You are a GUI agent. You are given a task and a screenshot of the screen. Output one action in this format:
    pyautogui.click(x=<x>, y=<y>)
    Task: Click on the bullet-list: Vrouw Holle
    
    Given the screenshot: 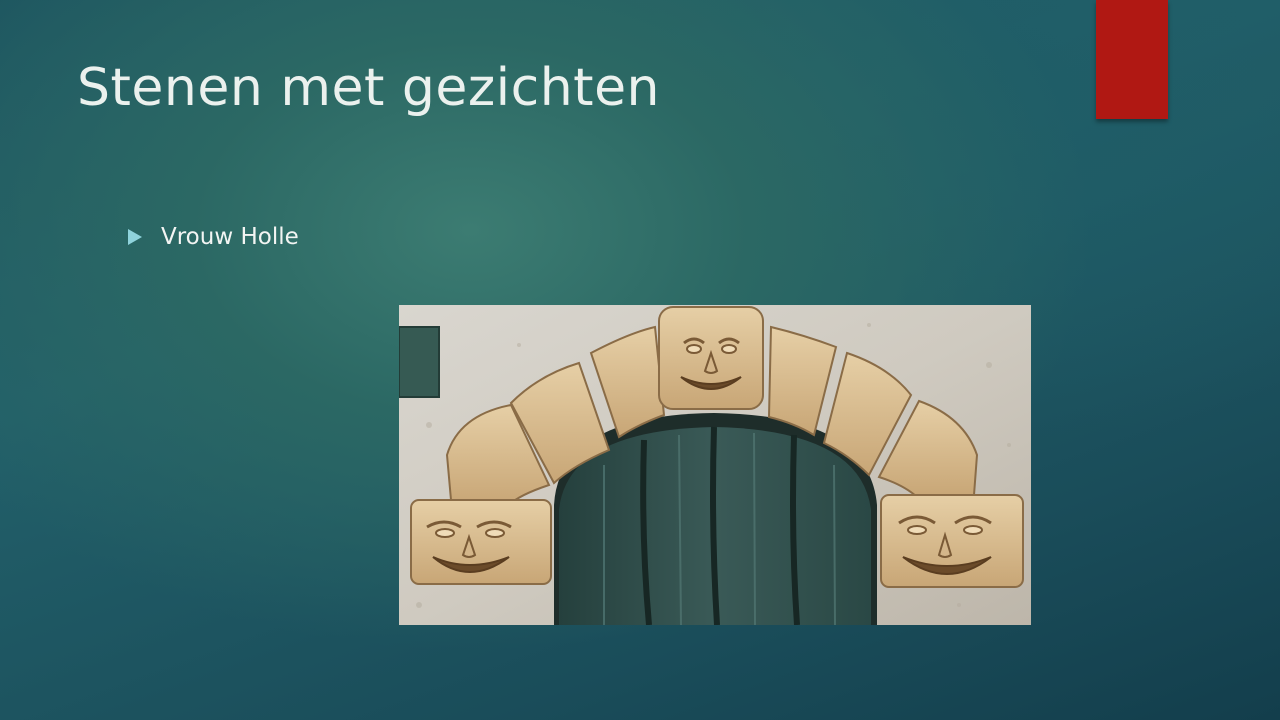 What is the action you would take?
    pyautogui.click(x=212, y=237)
    